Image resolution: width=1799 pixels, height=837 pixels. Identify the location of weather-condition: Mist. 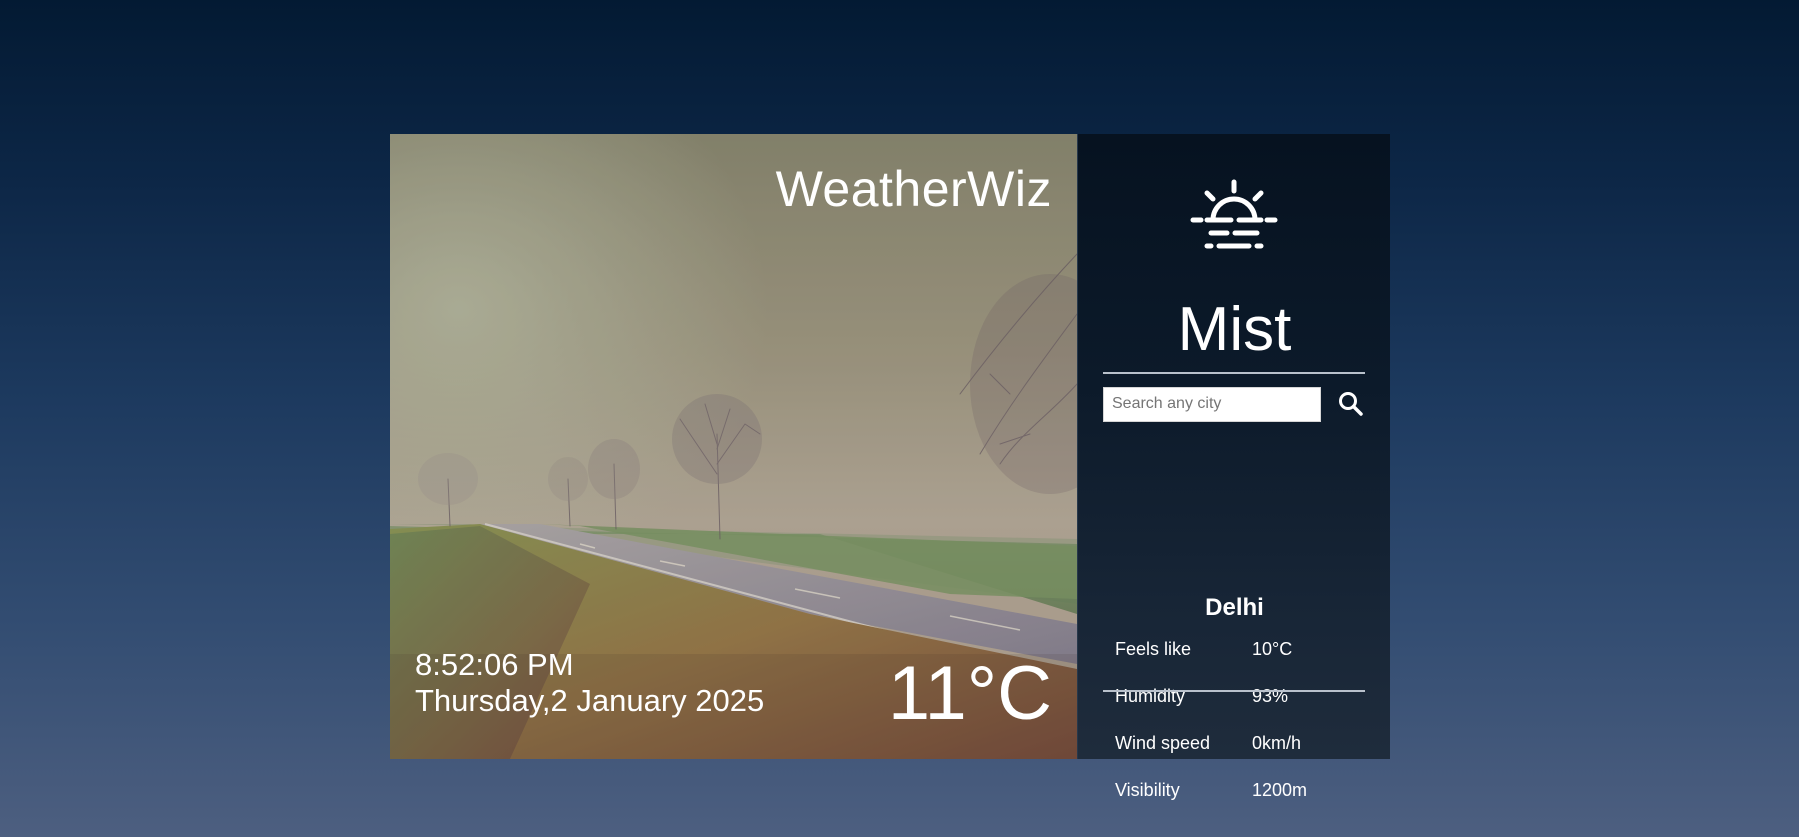
(1234, 329).